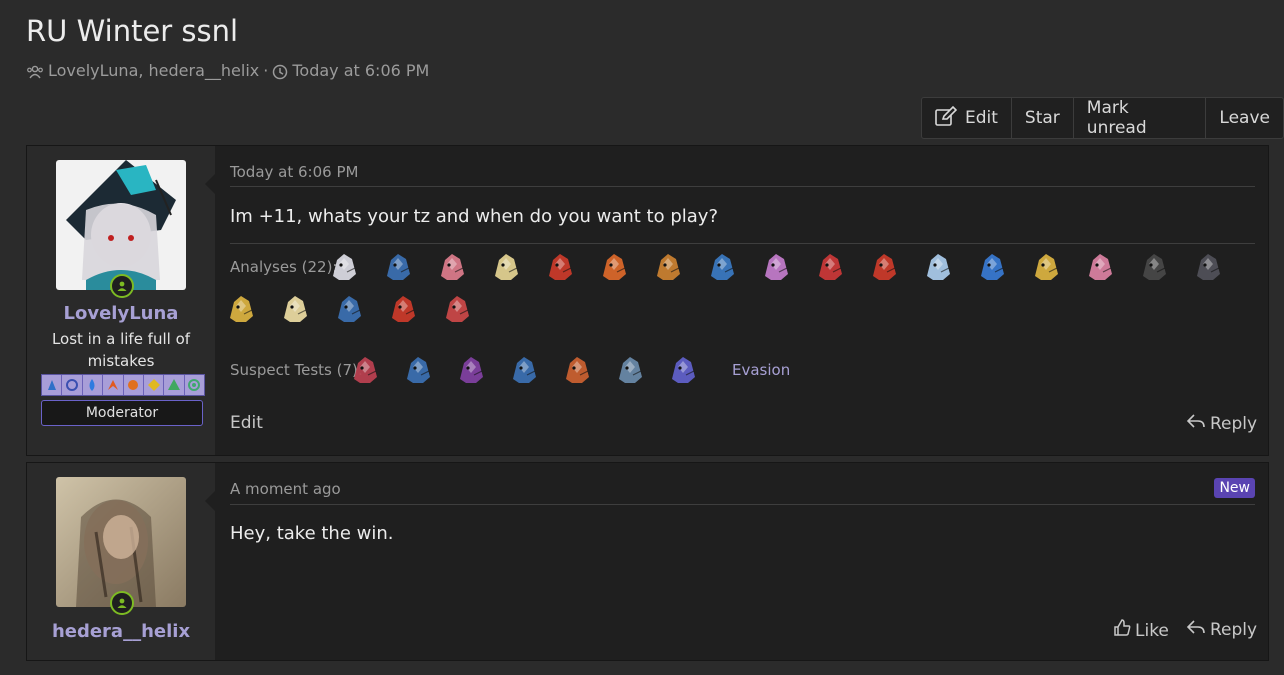 This screenshot has height=675, width=1284. What do you see at coordinates (35, 70) in the screenshot?
I see `participants-icon` at bounding box center [35, 70].